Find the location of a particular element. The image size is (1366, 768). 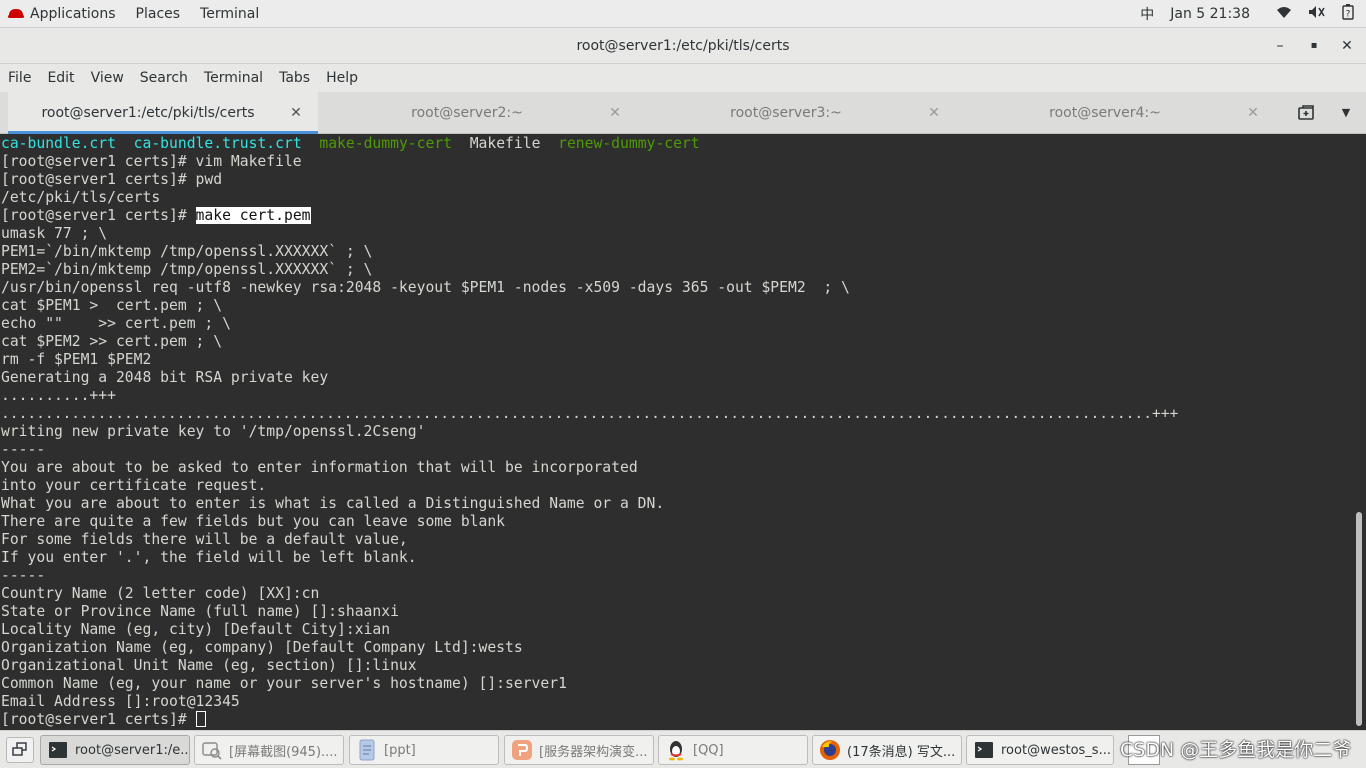

presentation-icon is located at coordinates (522, 750).